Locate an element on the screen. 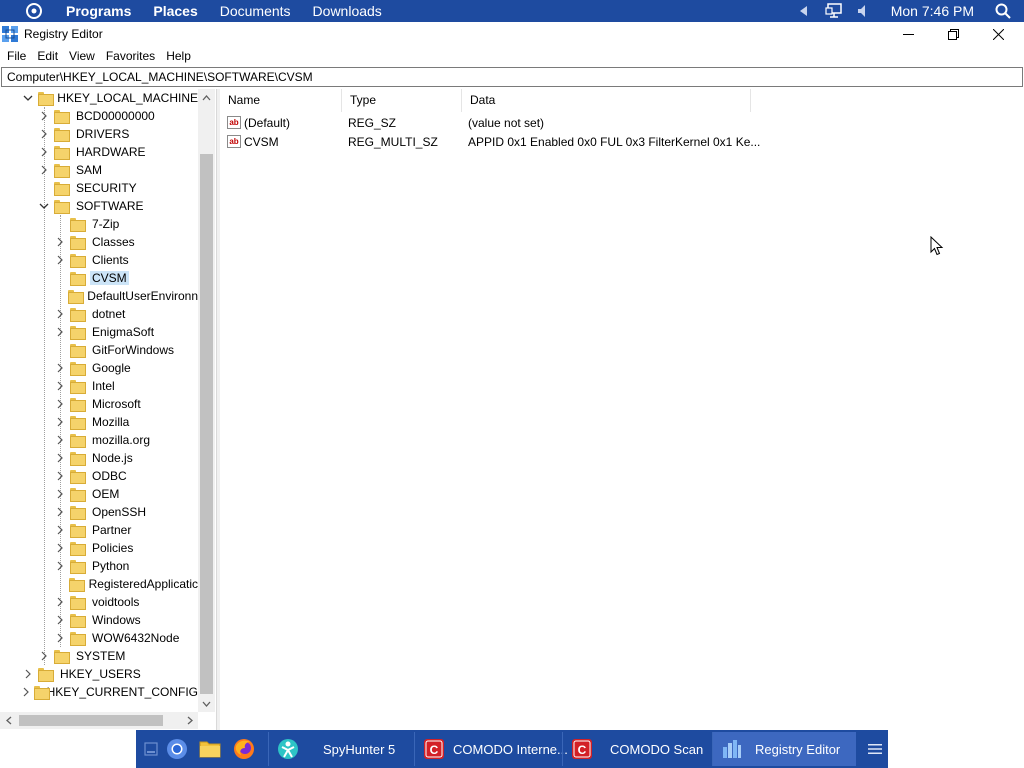  menu-file: File is located at coordinates (16, 56).